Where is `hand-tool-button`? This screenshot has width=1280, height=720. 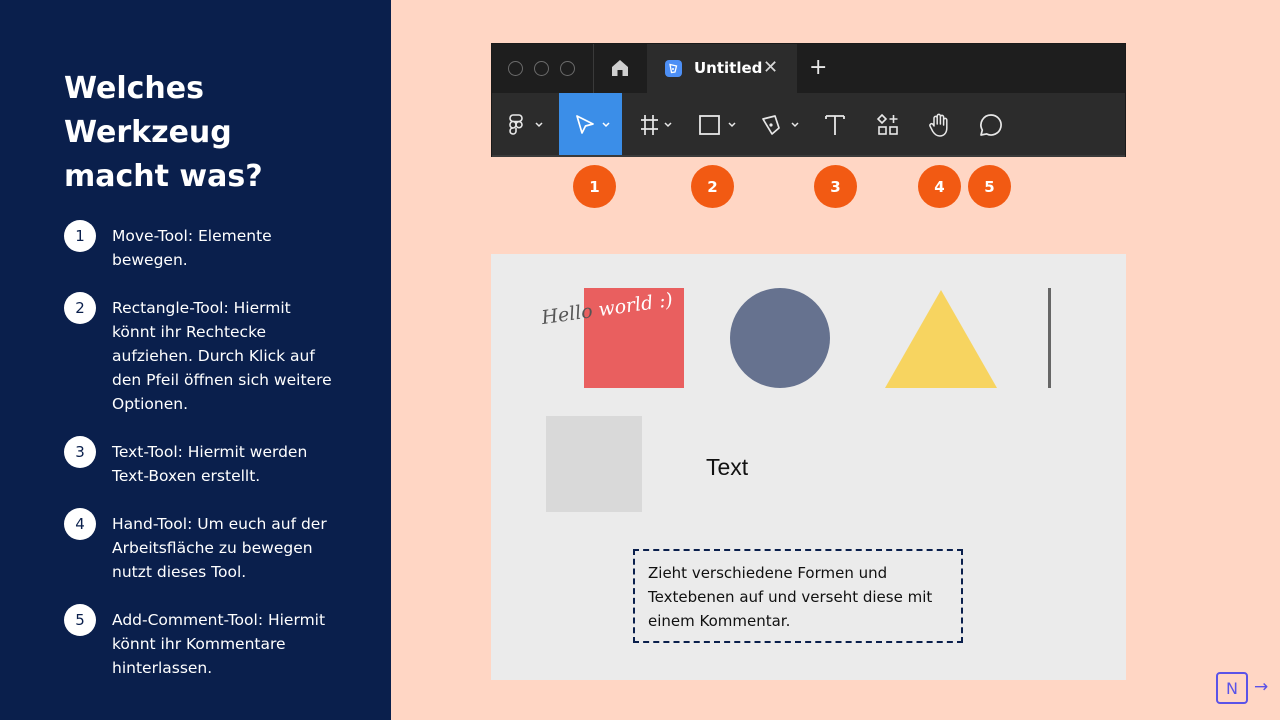 hand-tool-button is located at coordinates (939, 124).